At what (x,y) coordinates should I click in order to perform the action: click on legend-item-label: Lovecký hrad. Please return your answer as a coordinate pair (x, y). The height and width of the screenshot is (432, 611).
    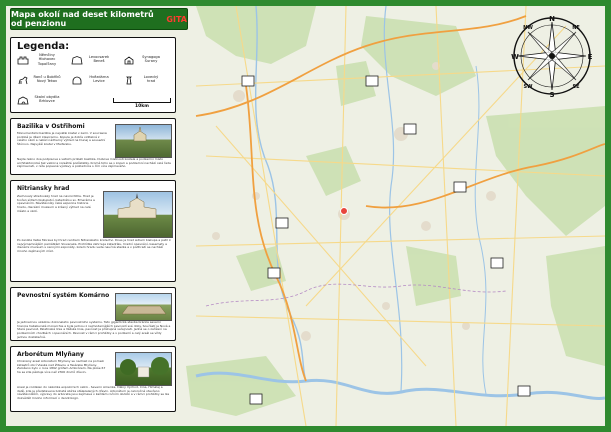
    Looking at the image, I should click on (151, 79).